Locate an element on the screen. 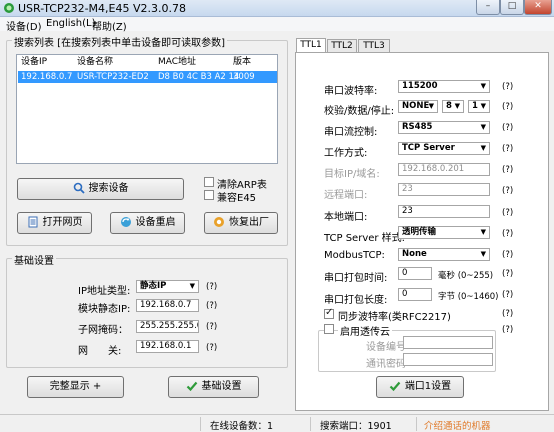 Image resolution: width=554 pixels, height=432 pixels. search-device-label: 搜索设备 is located at coordinates (108, 188).